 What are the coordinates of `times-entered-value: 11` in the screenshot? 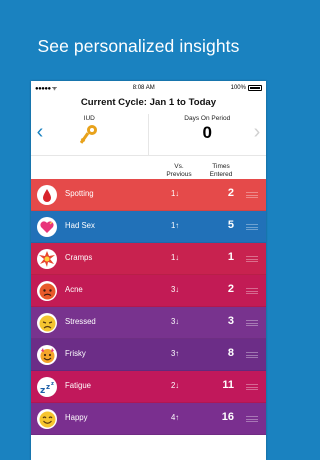 It's located at (228, 385).